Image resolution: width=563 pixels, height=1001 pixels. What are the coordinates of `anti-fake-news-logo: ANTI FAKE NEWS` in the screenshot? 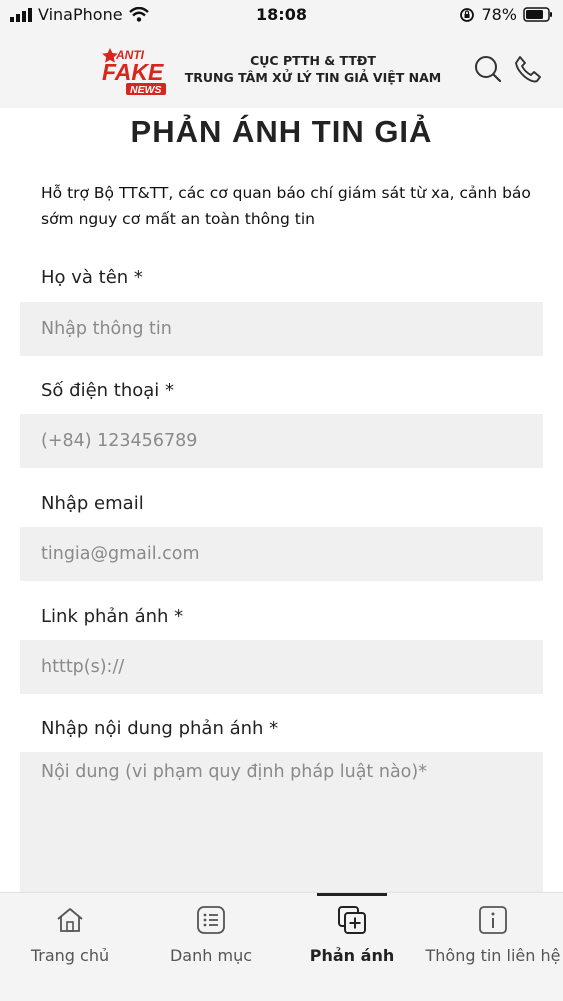 It's located at (134, 68).